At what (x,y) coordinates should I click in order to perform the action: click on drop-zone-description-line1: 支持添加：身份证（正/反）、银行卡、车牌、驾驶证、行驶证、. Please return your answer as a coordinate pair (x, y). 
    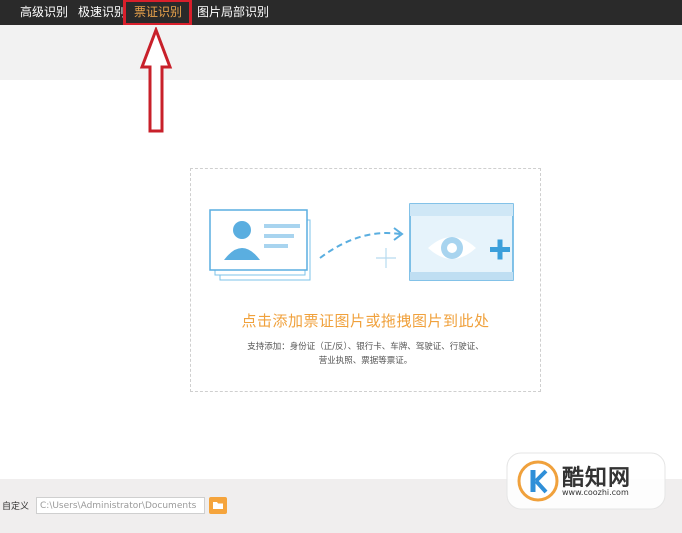
    Looking at the image, I should click on (365, 347).